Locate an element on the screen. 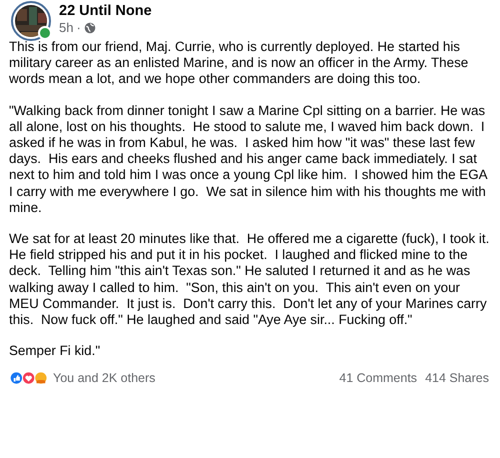  post-paragraph: Semper Fi kid." is located at coordinates (55, 351).